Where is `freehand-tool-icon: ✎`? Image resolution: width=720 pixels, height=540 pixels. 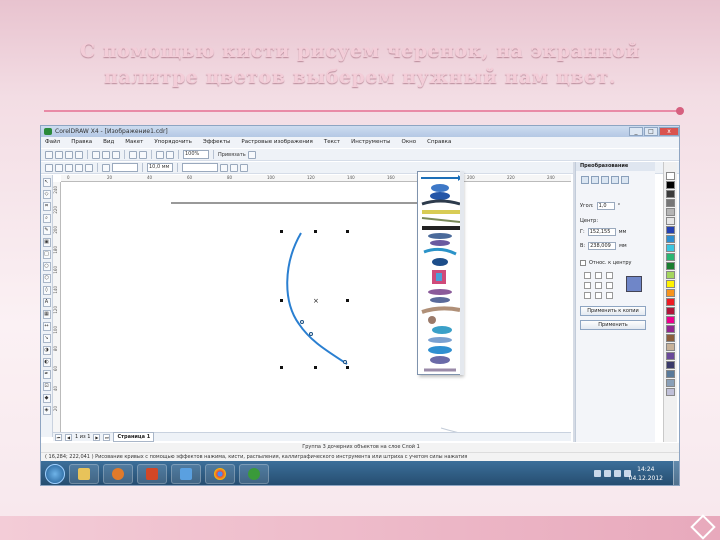
freehand-tool-icon: ✎ is located at coordinates (46, 230).